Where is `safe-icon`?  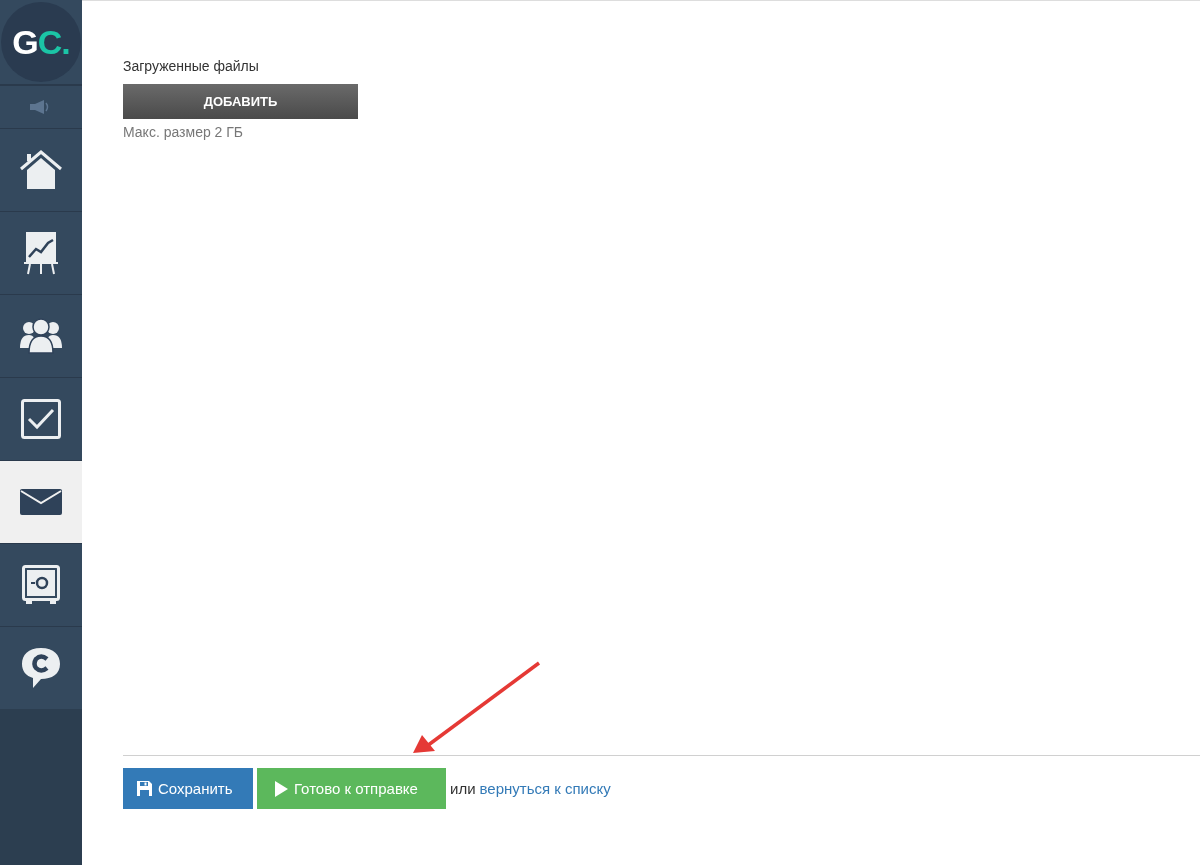 safe-icon is located at coordinates (41, 585).